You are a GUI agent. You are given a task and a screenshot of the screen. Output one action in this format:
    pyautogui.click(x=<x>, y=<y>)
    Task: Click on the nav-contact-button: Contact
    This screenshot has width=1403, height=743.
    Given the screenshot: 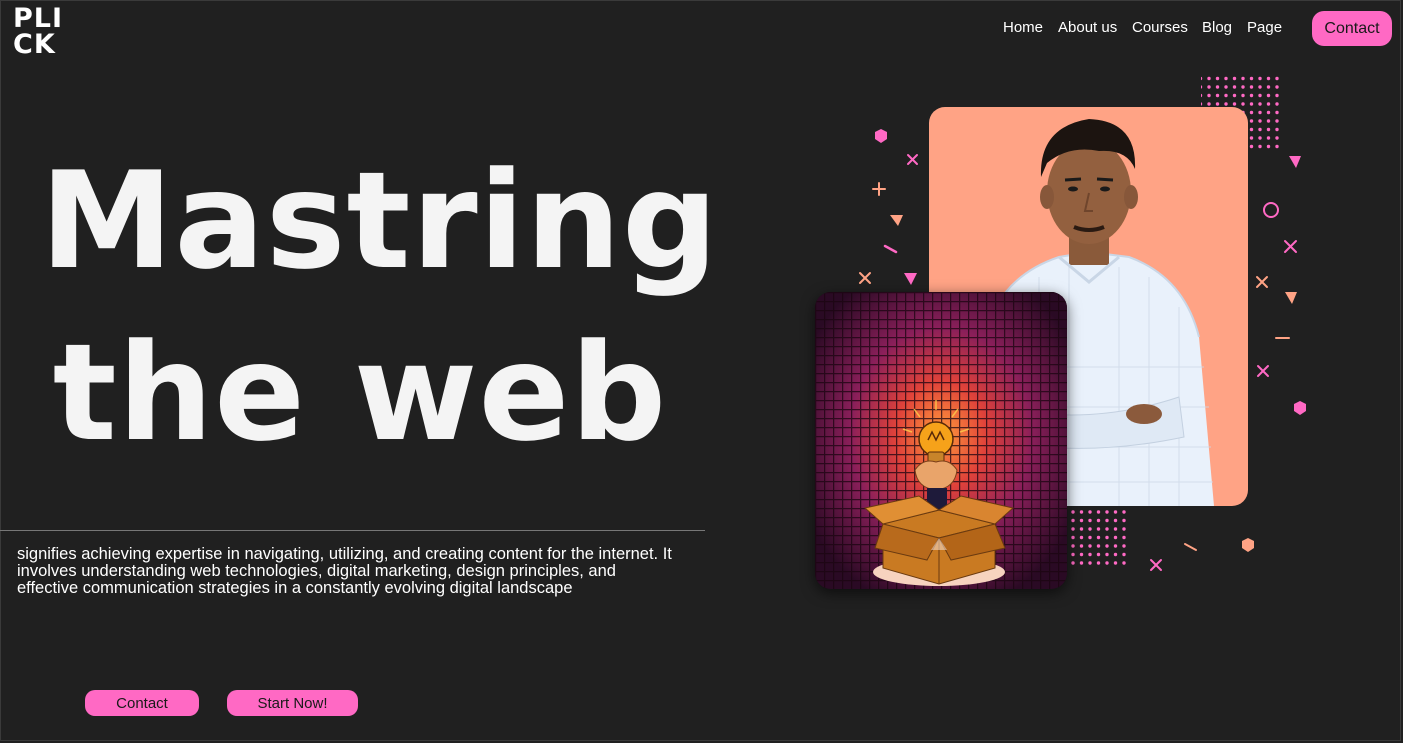 What is the action you would take?
    pyautogui.click(x=1352, y=28)
    